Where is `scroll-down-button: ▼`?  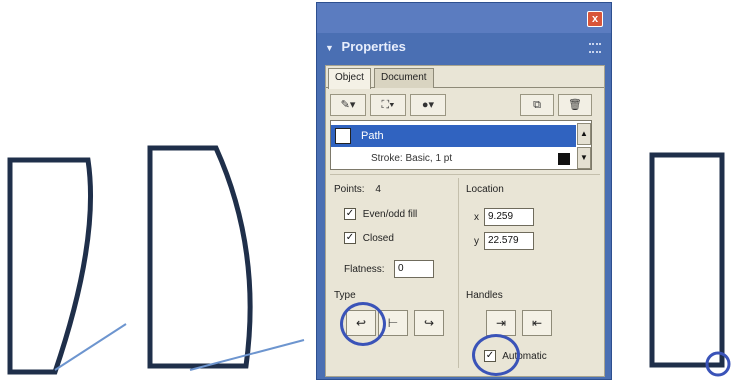 scroll-down-button: ▼ is located at coordinates (584, 158).